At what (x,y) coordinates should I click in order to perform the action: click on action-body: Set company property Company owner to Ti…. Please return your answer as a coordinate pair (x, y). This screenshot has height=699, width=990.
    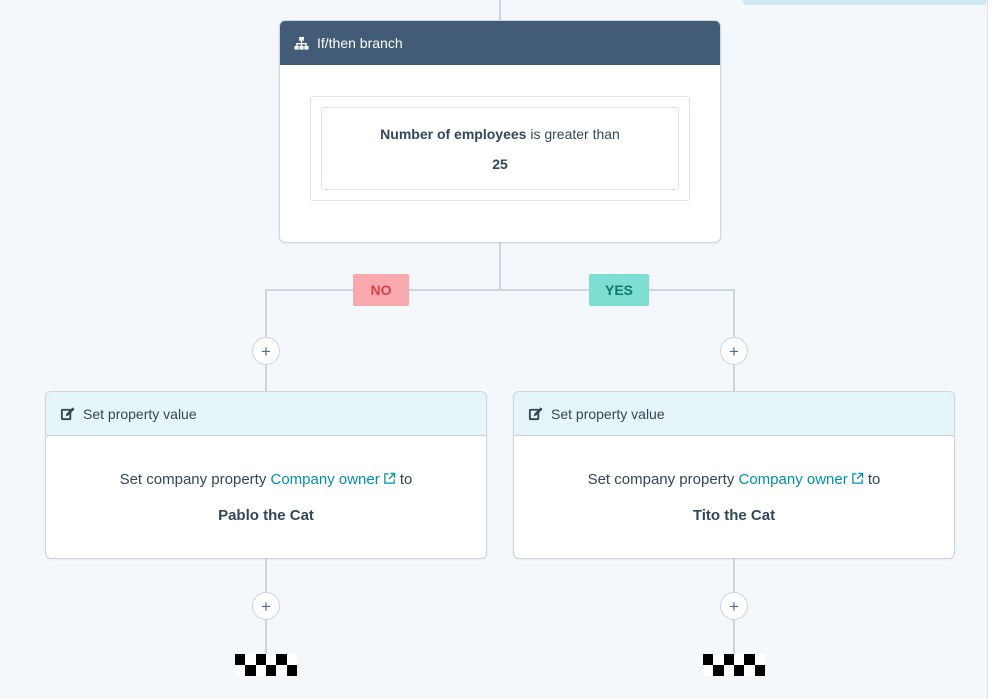
    Looking at the image, I should click on (734, 497).